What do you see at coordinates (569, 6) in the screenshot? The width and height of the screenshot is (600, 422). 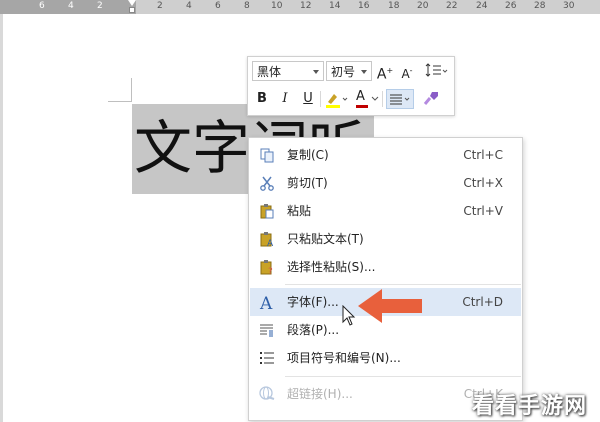 I see `ruler-number: 30` at bounding box center [569, 6].